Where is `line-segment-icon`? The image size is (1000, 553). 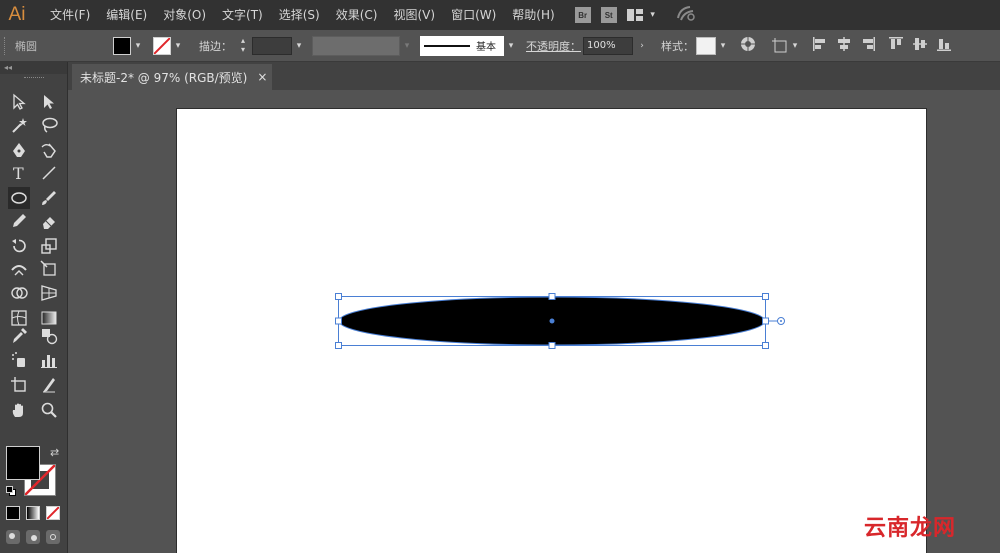
line-segment-icon is located at coordinates (49, 173).